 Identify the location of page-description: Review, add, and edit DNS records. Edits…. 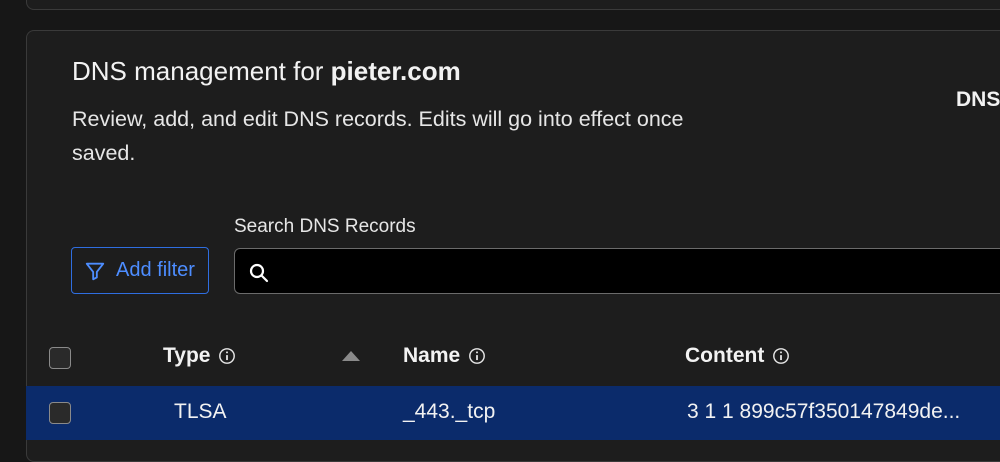
(378, 136).